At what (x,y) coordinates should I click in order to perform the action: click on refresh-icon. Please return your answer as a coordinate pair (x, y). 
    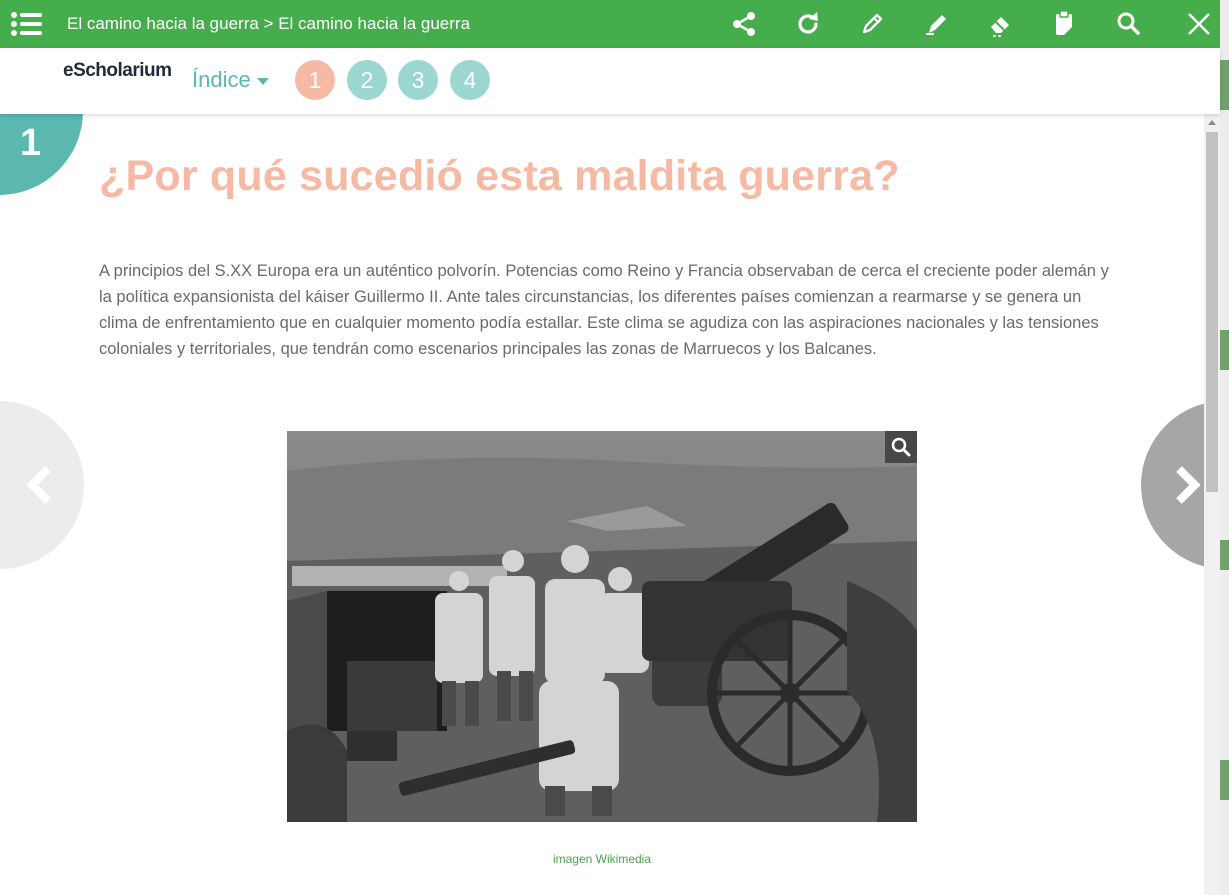
    Looking at the image, I should click on (808, 24).